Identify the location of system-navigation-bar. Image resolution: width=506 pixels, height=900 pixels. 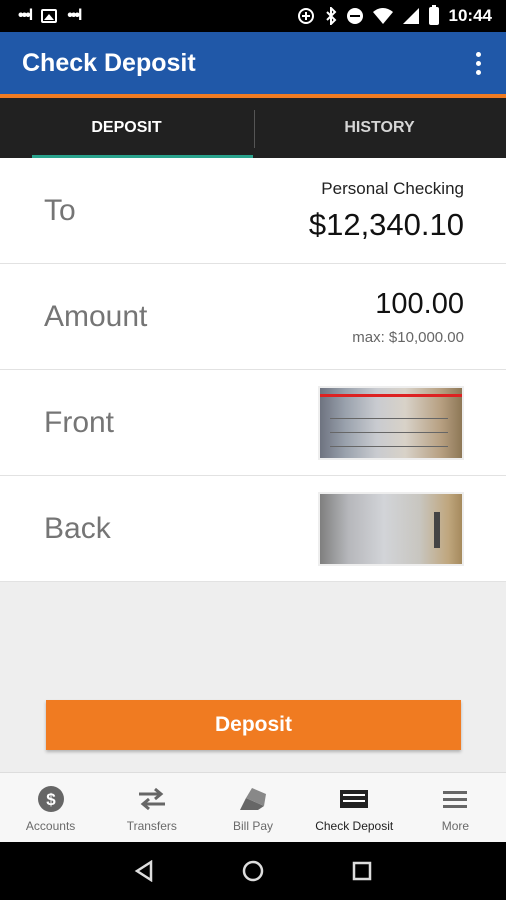
(253, 871).